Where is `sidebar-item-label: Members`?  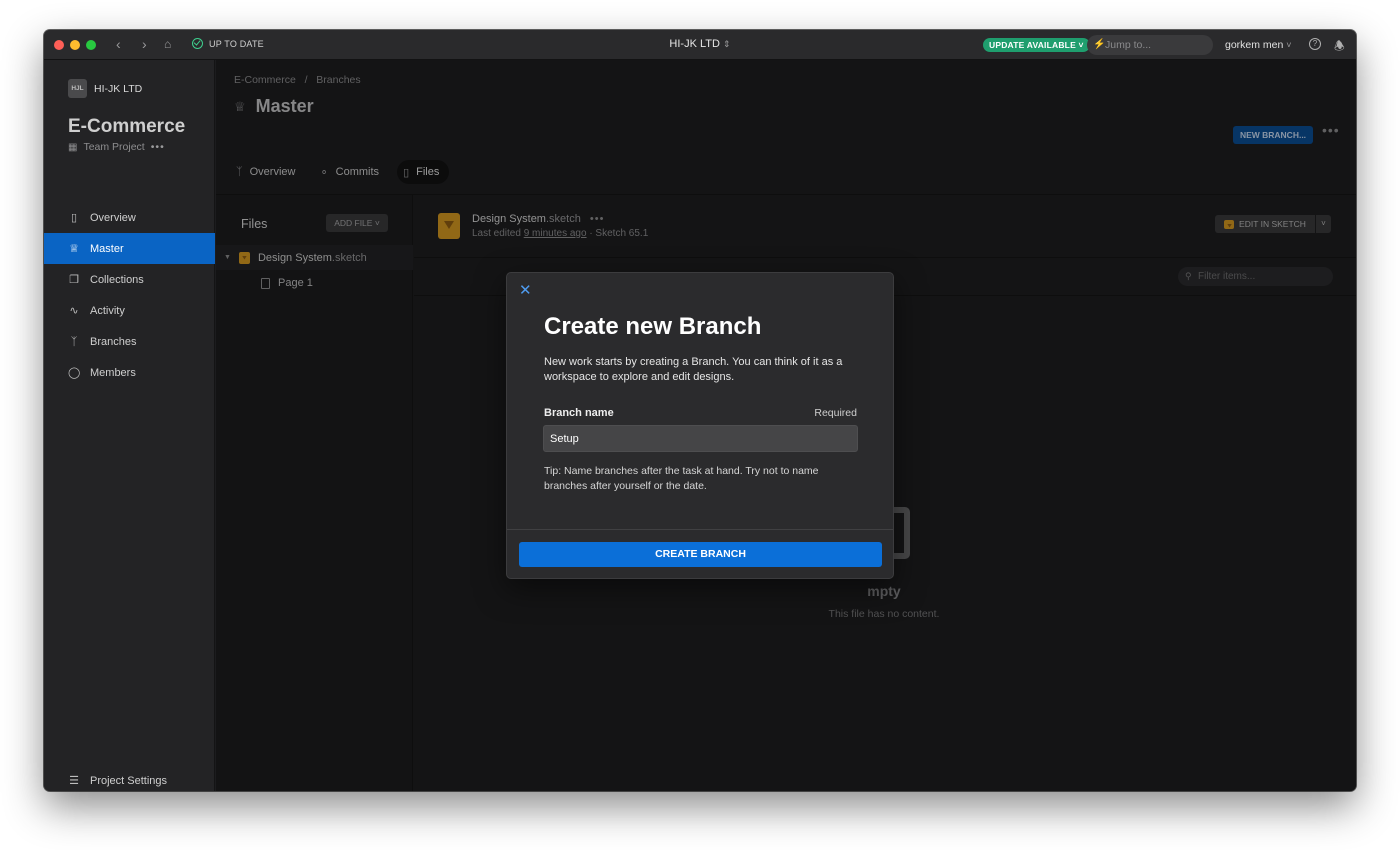
sidebar-item-label: Members is located at coordinates (113, 372).